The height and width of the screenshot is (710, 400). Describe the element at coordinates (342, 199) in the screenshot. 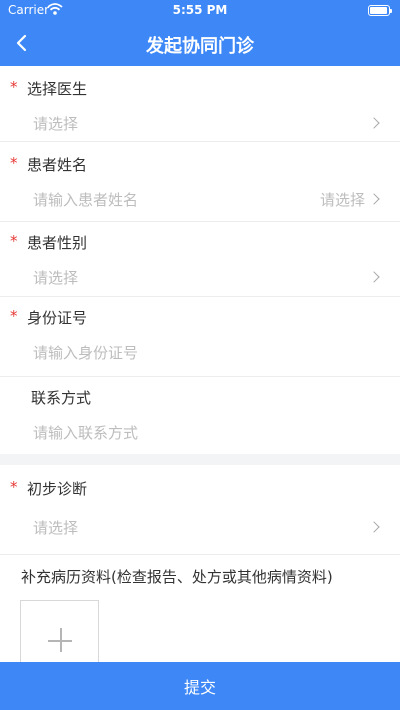

I see `patient-select-link: 请选择` at that location.